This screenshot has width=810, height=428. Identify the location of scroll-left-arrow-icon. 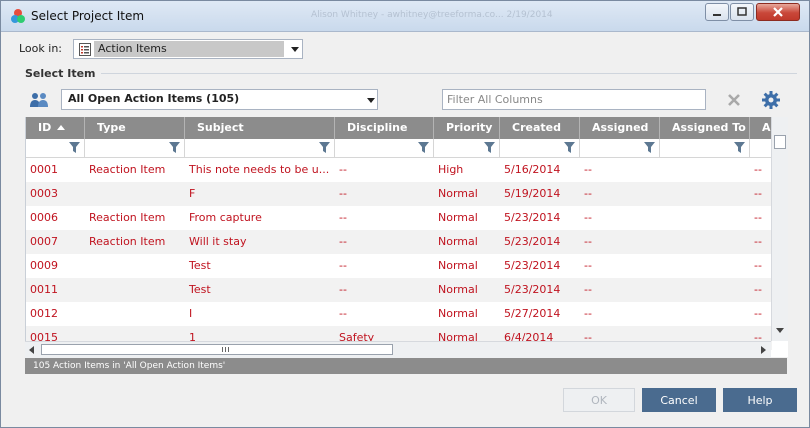
(31, 350).